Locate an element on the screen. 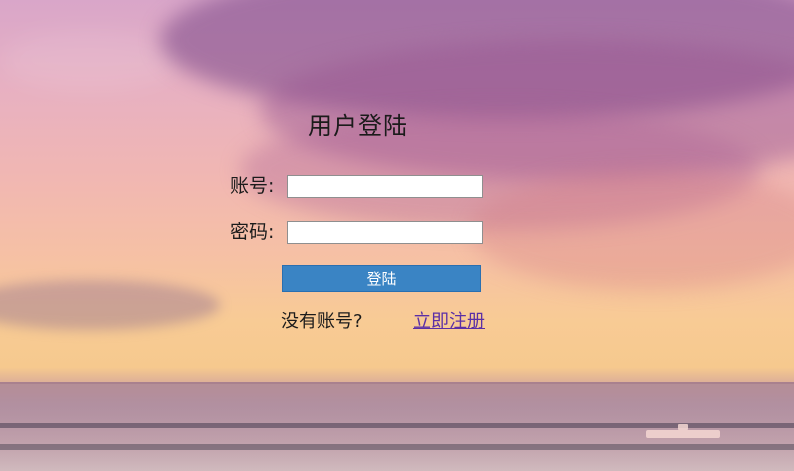 Image resolution: width=794 pixels, height=471 pixels. login-button: 登陆 is located at coordinates (381, 278).